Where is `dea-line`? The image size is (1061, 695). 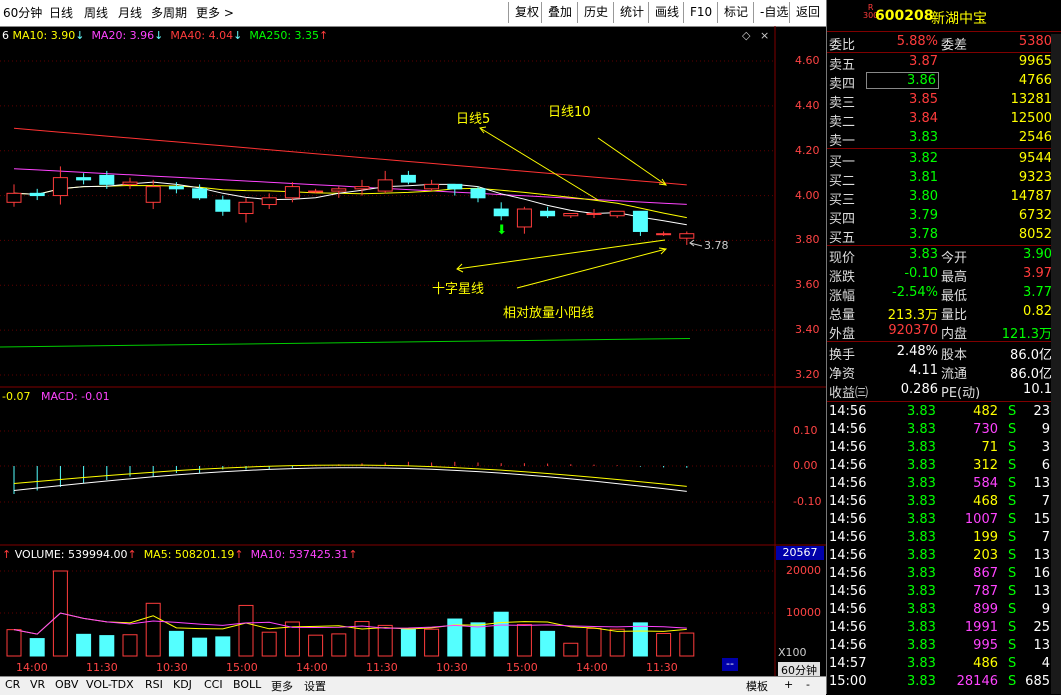
dea-line is located at coordinates (350, 475).